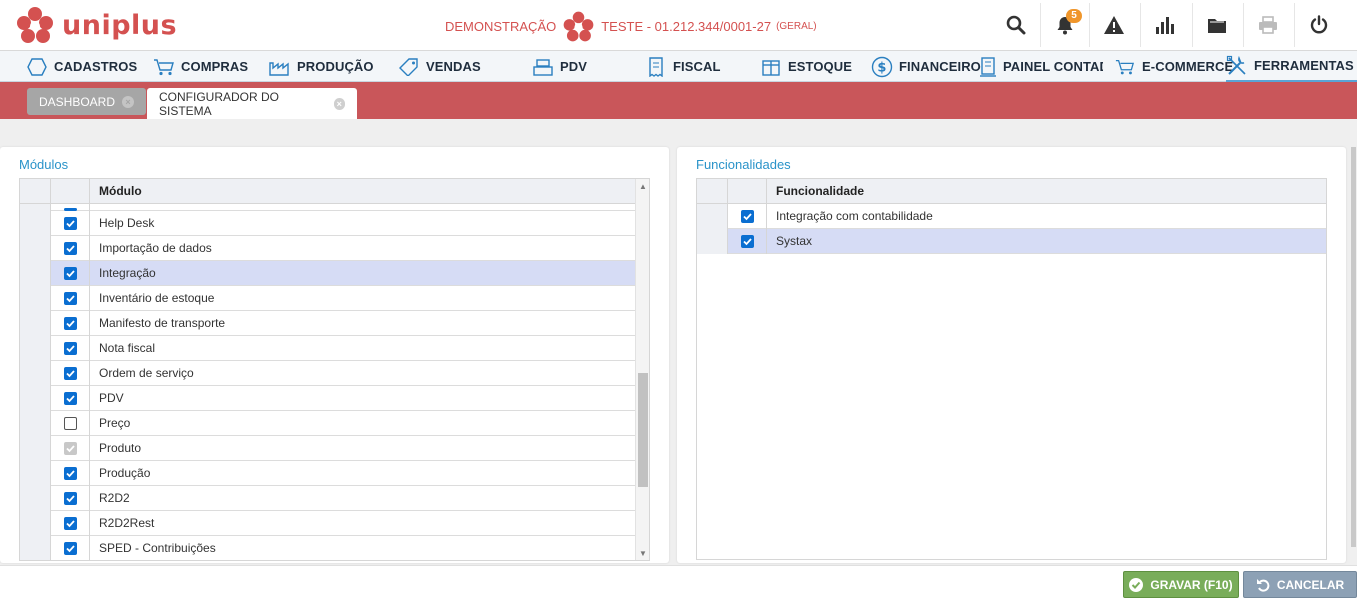 The height and width of the screenshot is (598, 1357). I want to click on tab-label: DASHBOARD, so click(77, 101).